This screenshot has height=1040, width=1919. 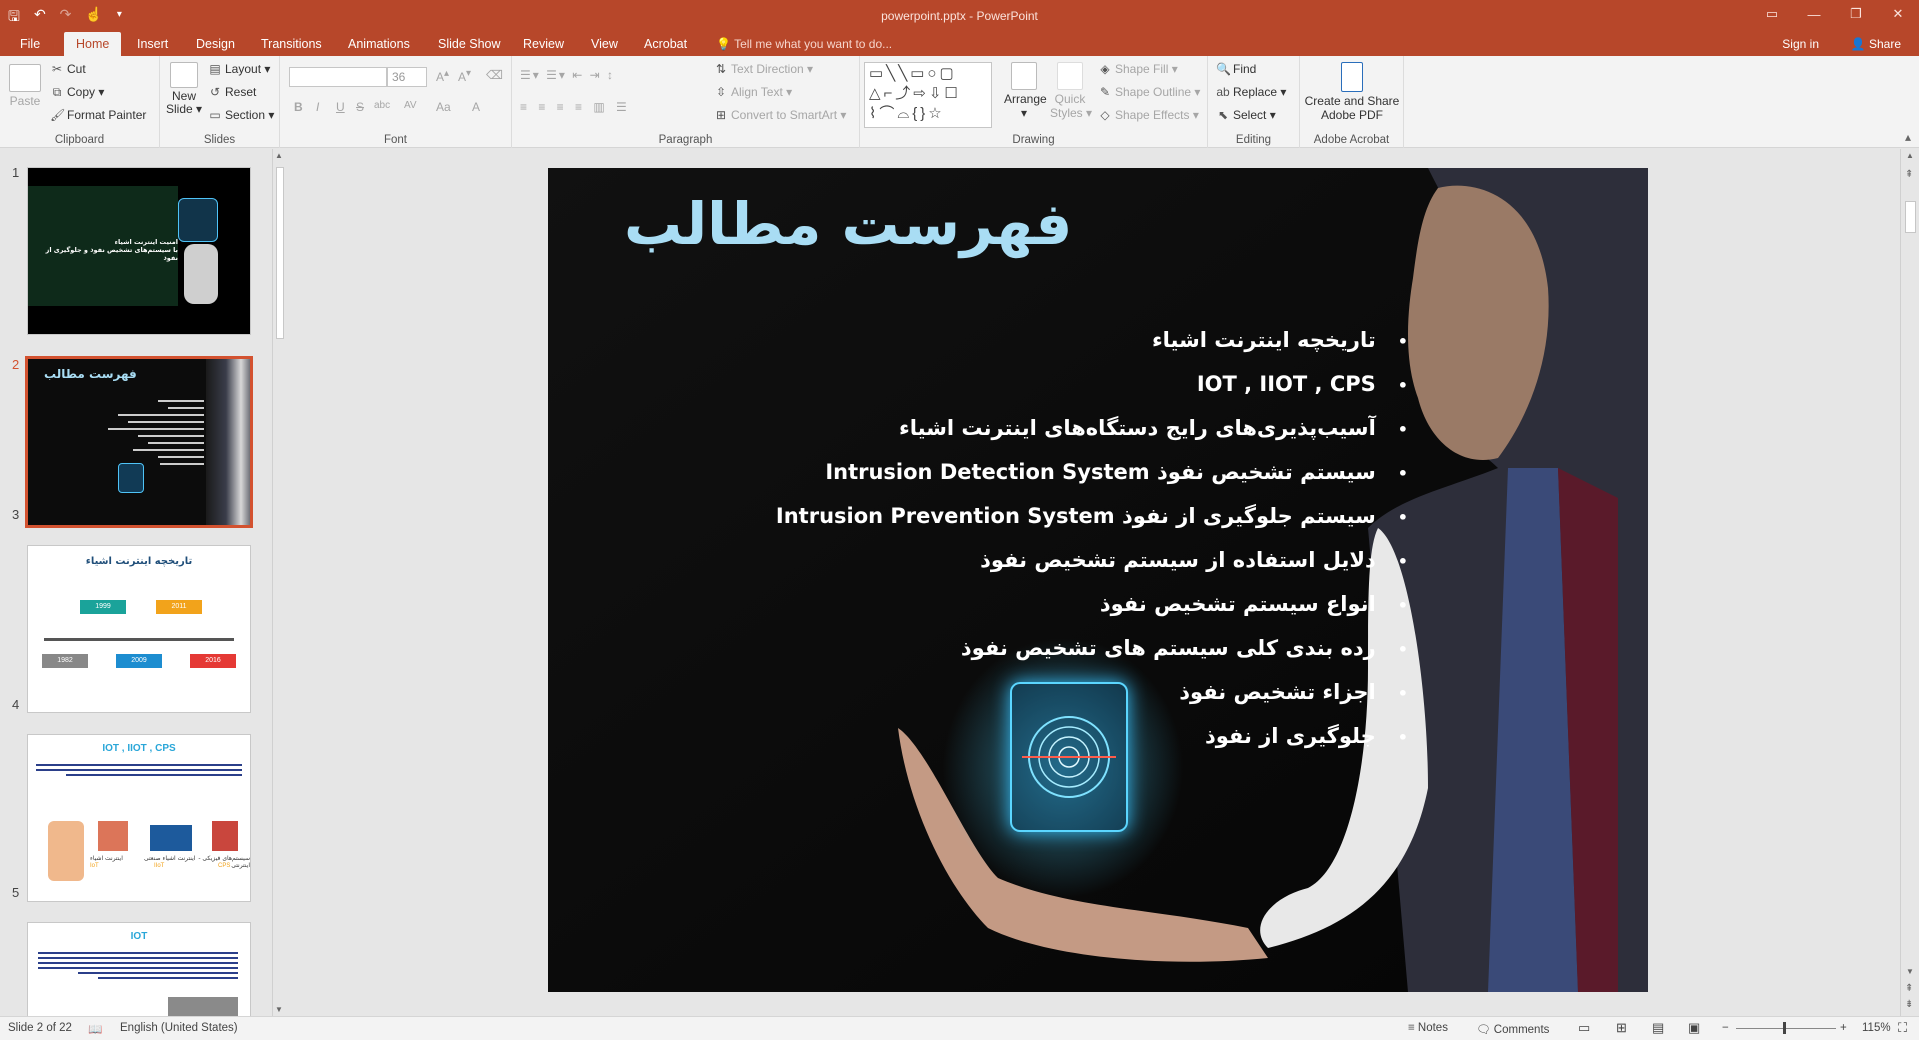 What do you see at coordinates (30, 44) in the screenshot?
I see `tab-file: File` at bounding box center [30, 44].